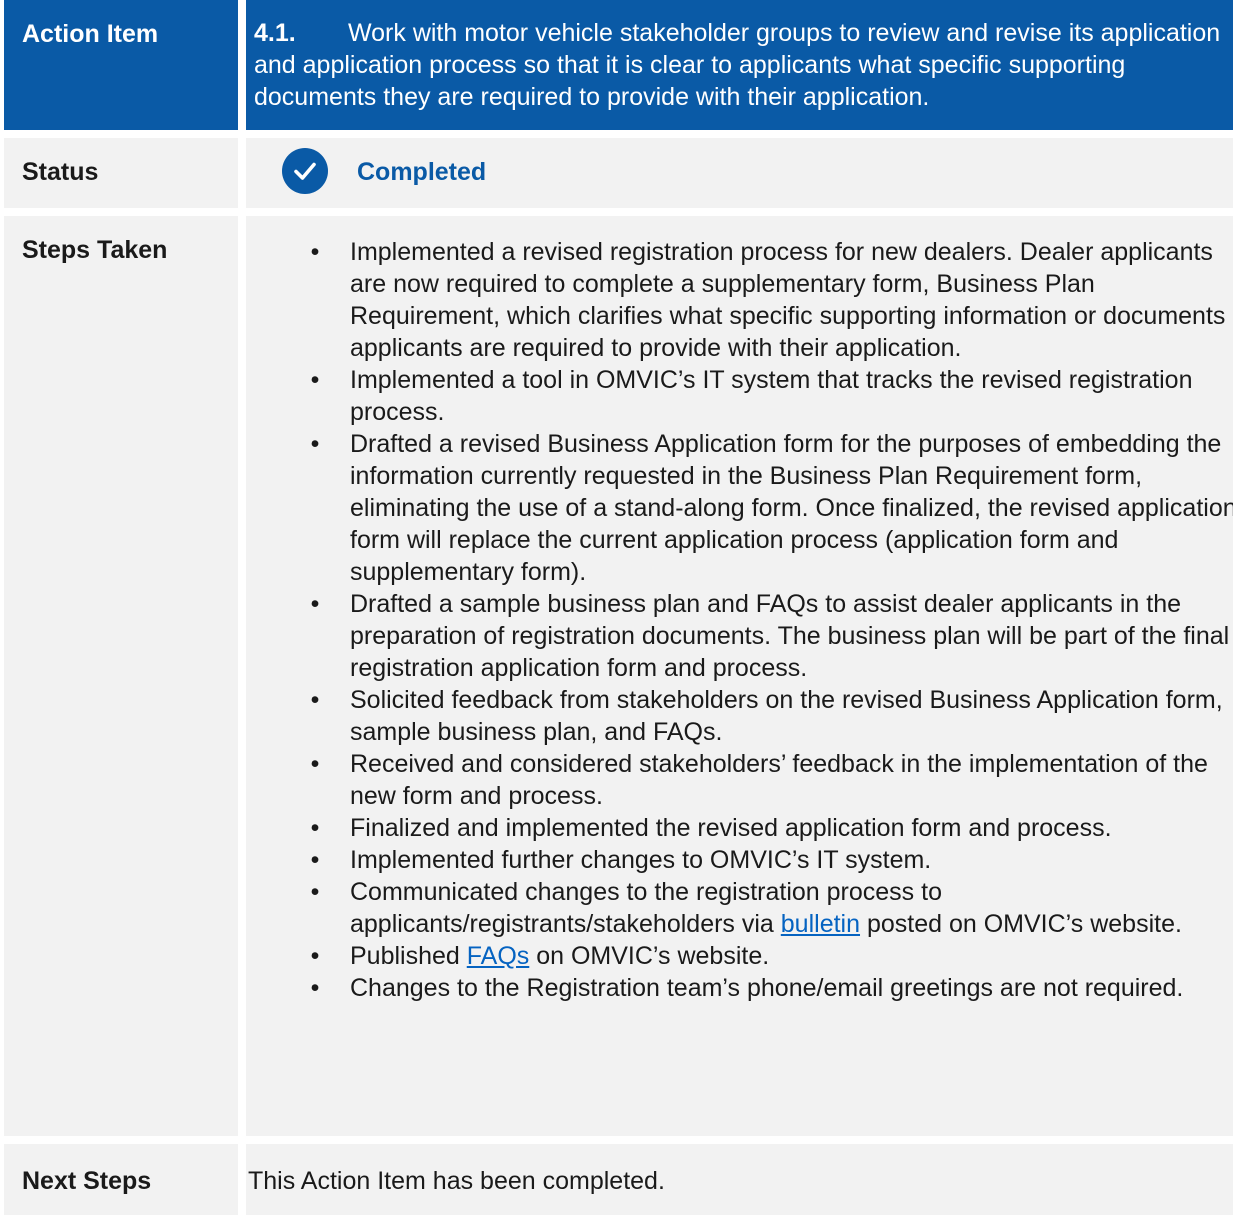 The image size is (1233, 1215). I want to click on next-steps-label-cell: Next Steps, so click(121, 1179).